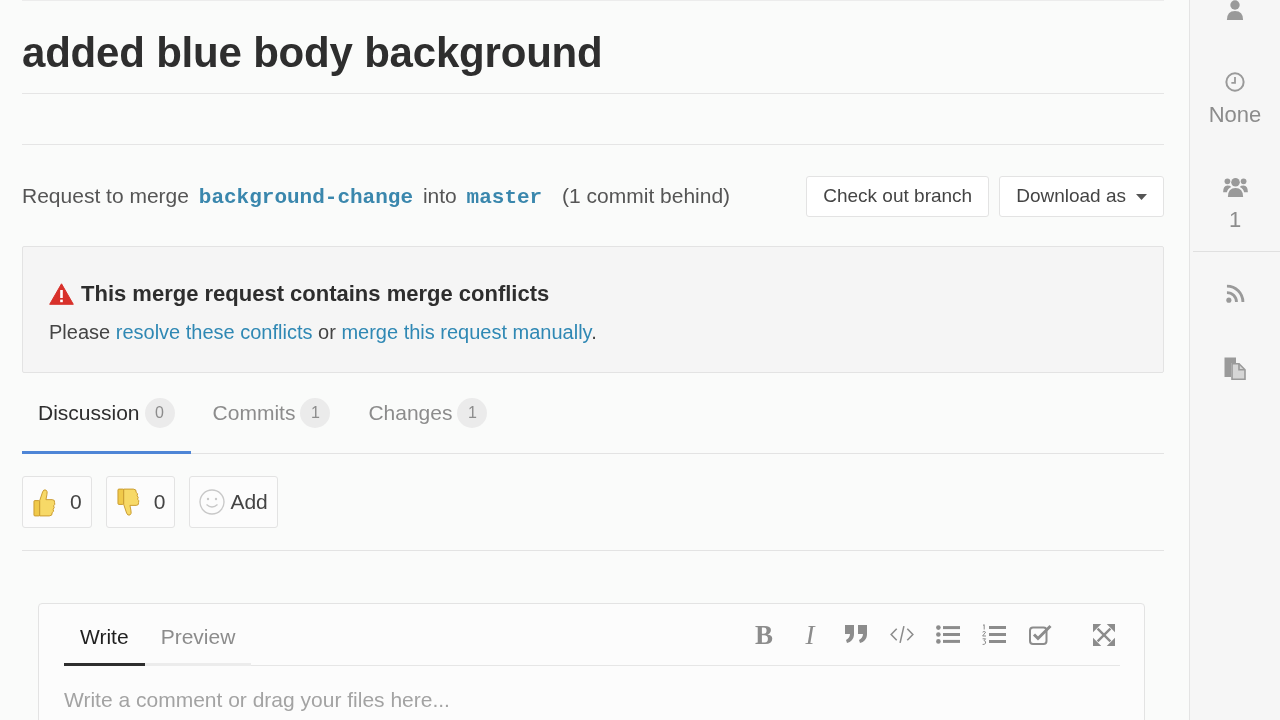 The width and height of the screenshot is (1280, 720). Describe the element at coordinates (1081, 196) in the screenshot. I see `dropdown-button: Download as` at that location.